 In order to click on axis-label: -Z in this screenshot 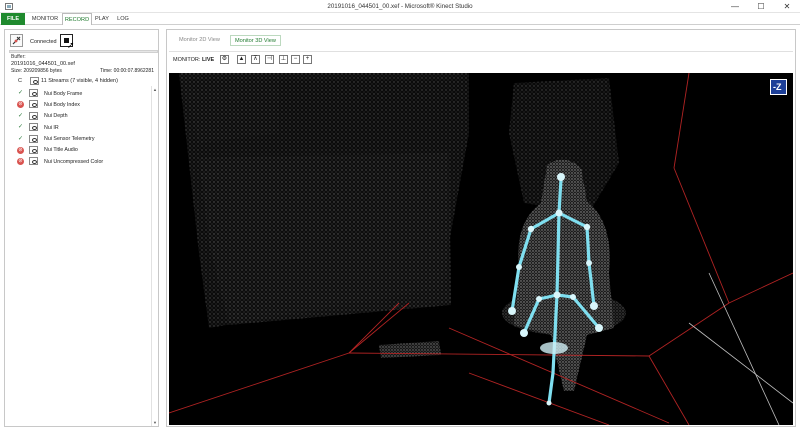, I will do `click(777, 87)`.